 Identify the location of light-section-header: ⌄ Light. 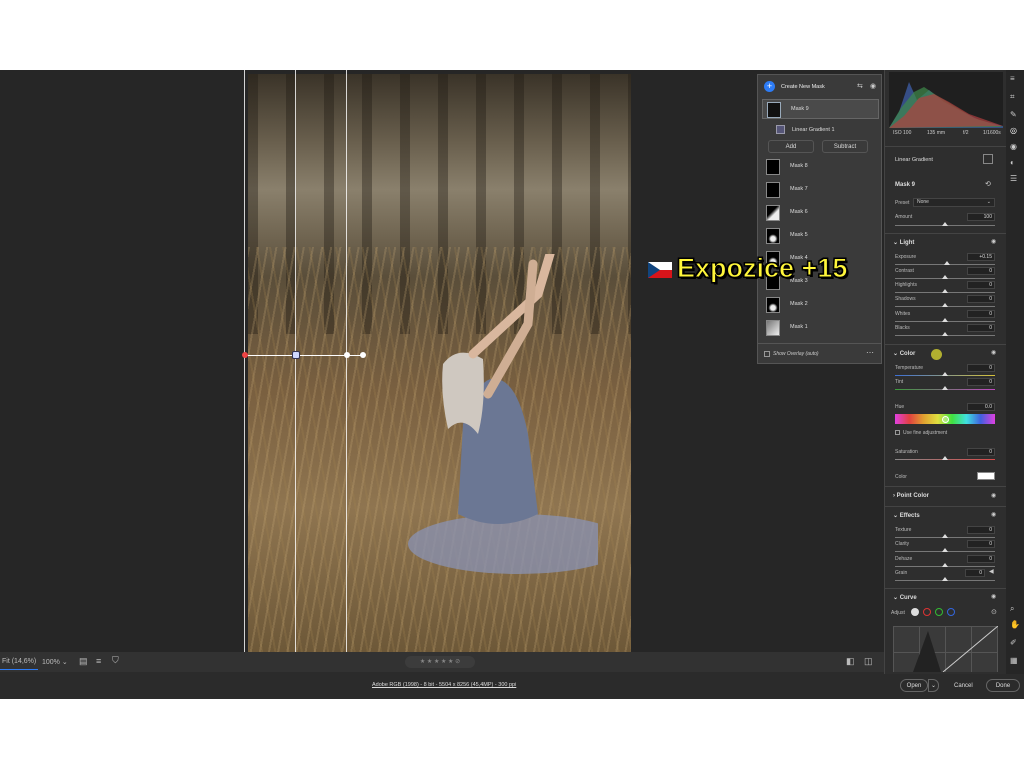
(903, 242).